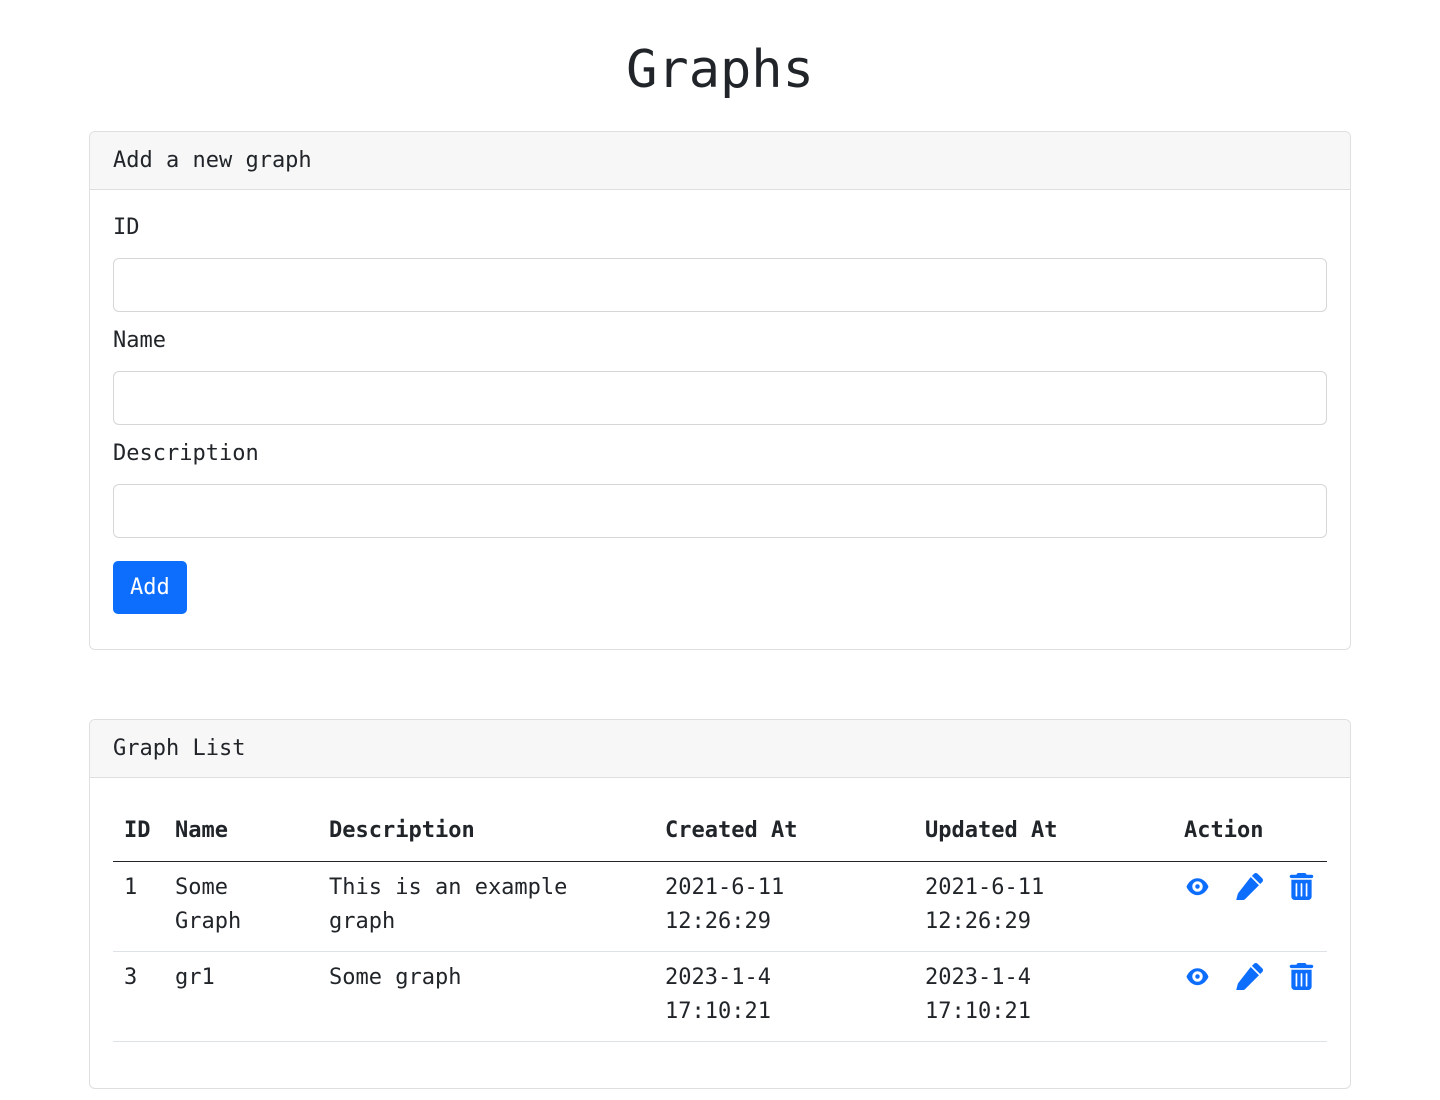  Describe the element at coordinates (720, 70) in the screenshot. I see `page-title: Graphs` at that location.